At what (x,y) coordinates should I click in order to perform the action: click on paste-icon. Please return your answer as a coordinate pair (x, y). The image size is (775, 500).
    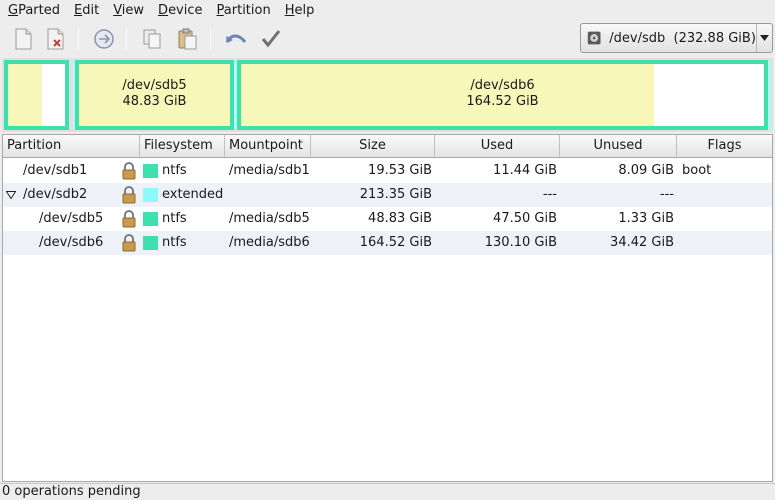
    Looking at the image, I should click on (187, 39).